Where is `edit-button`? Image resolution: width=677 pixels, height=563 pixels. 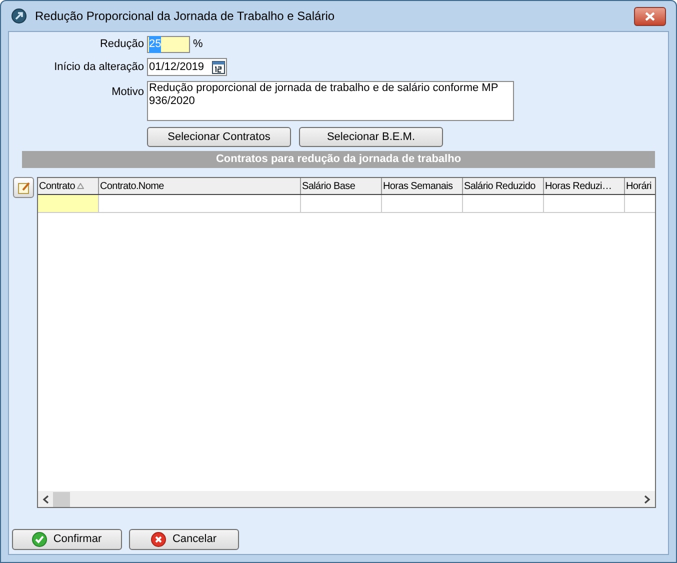
edit-button is located at coordinates (23, 187).